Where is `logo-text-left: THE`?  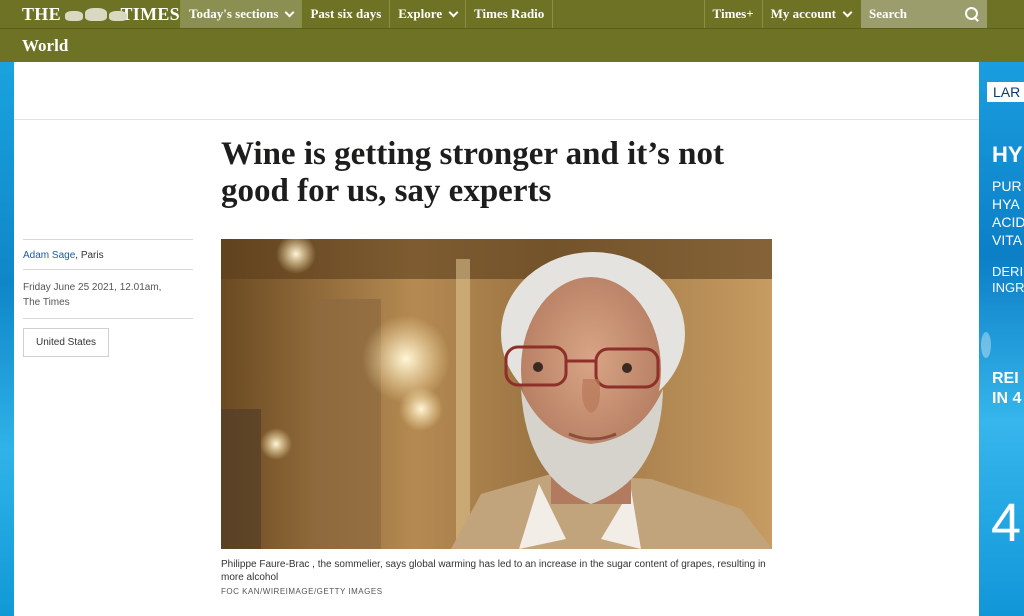
logo-text-left: THE is located at coordinates (41, 13).